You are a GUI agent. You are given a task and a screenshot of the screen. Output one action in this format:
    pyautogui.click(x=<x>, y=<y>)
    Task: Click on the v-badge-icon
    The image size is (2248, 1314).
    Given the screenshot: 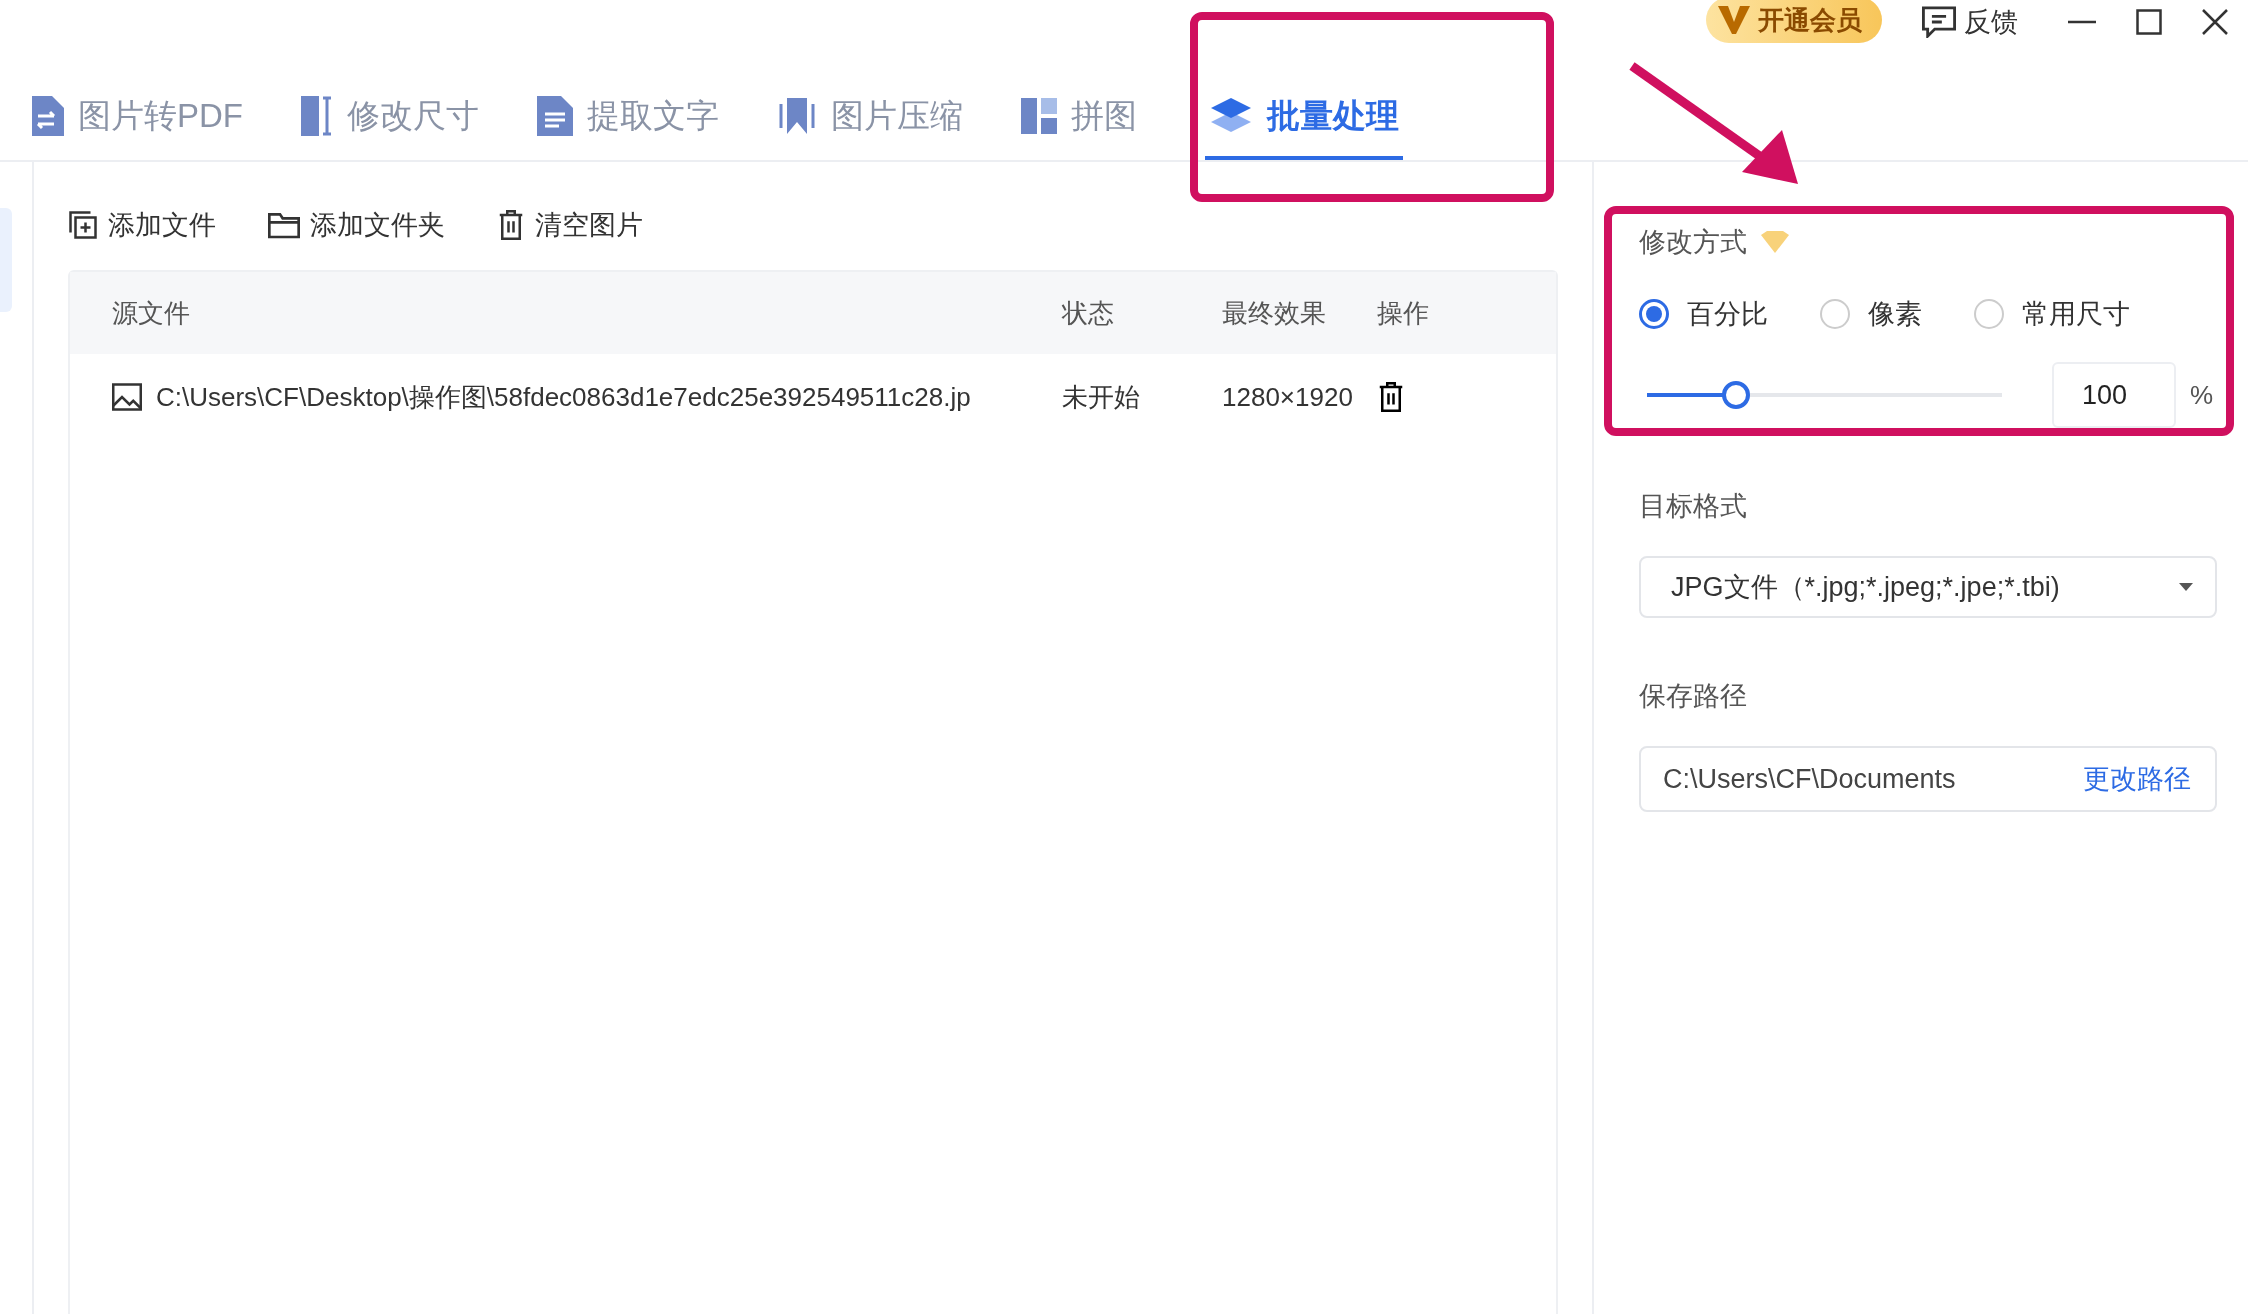 What is the action you would take?
    pyautogui.click(x=1734, y=20)
    